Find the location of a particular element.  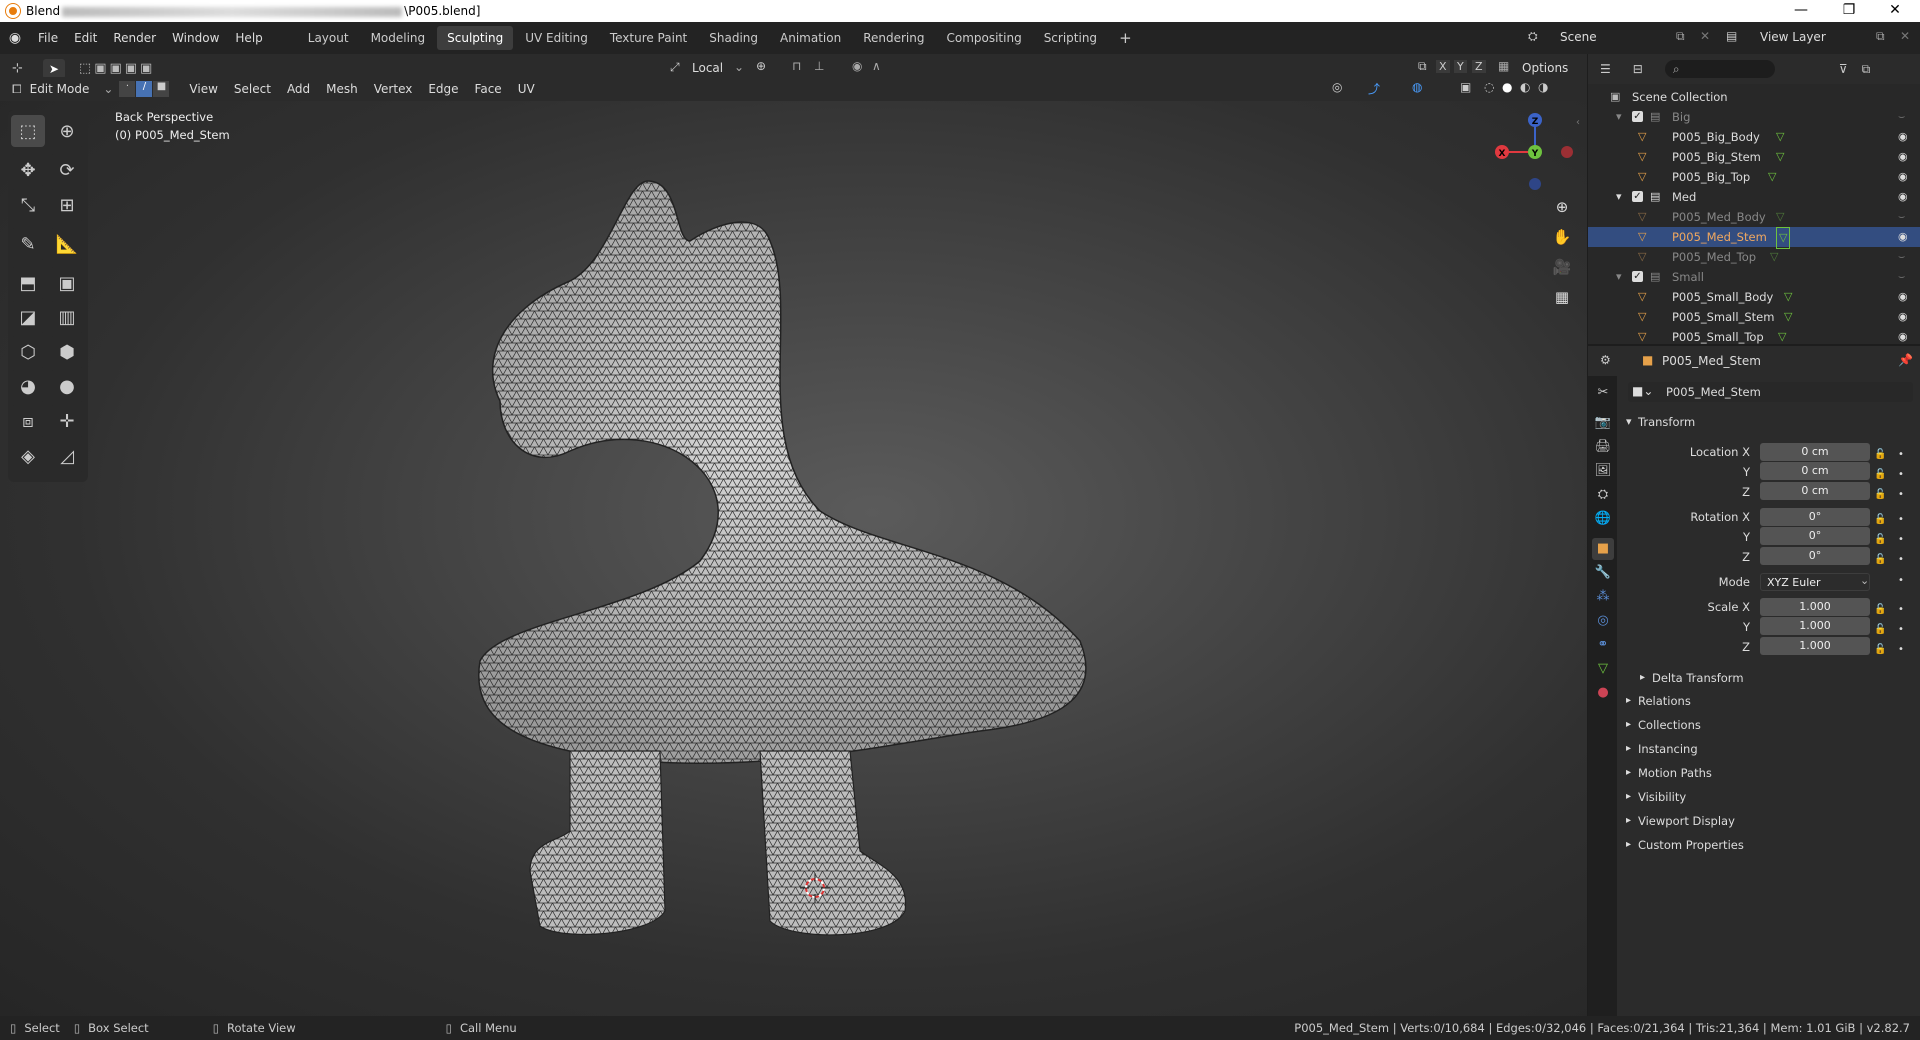

falloff-icon: ∧ is located at coordinates (876, 66).